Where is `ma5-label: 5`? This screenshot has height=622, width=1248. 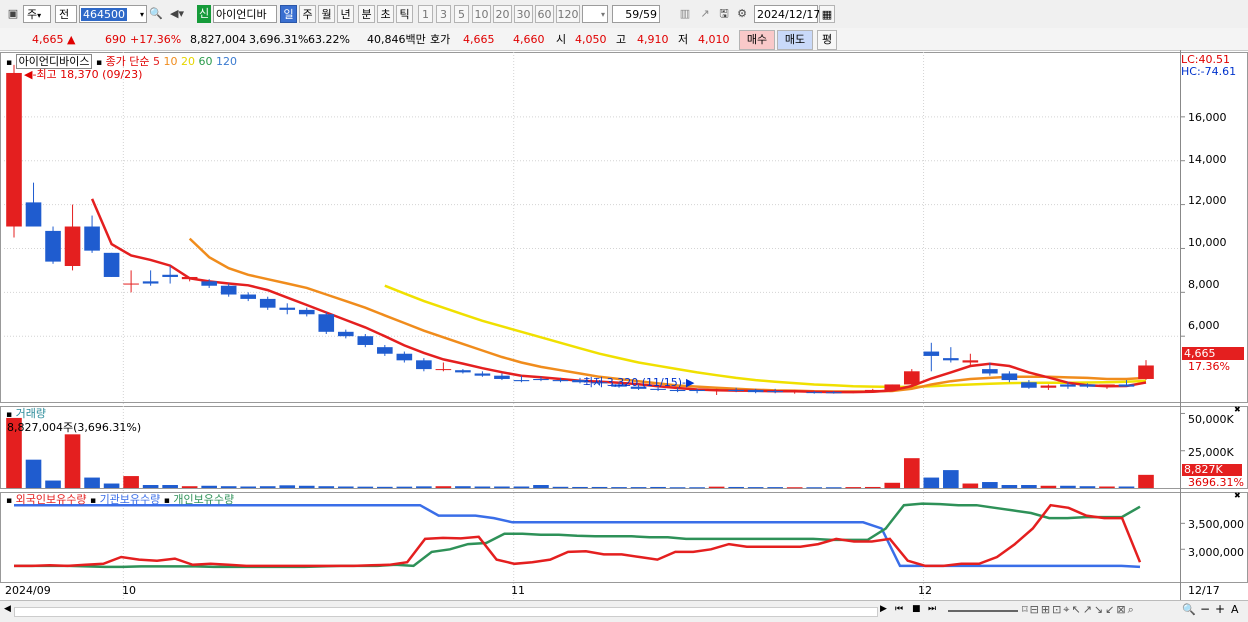
ma5-label: 5 is located at coordinates (157, 61).